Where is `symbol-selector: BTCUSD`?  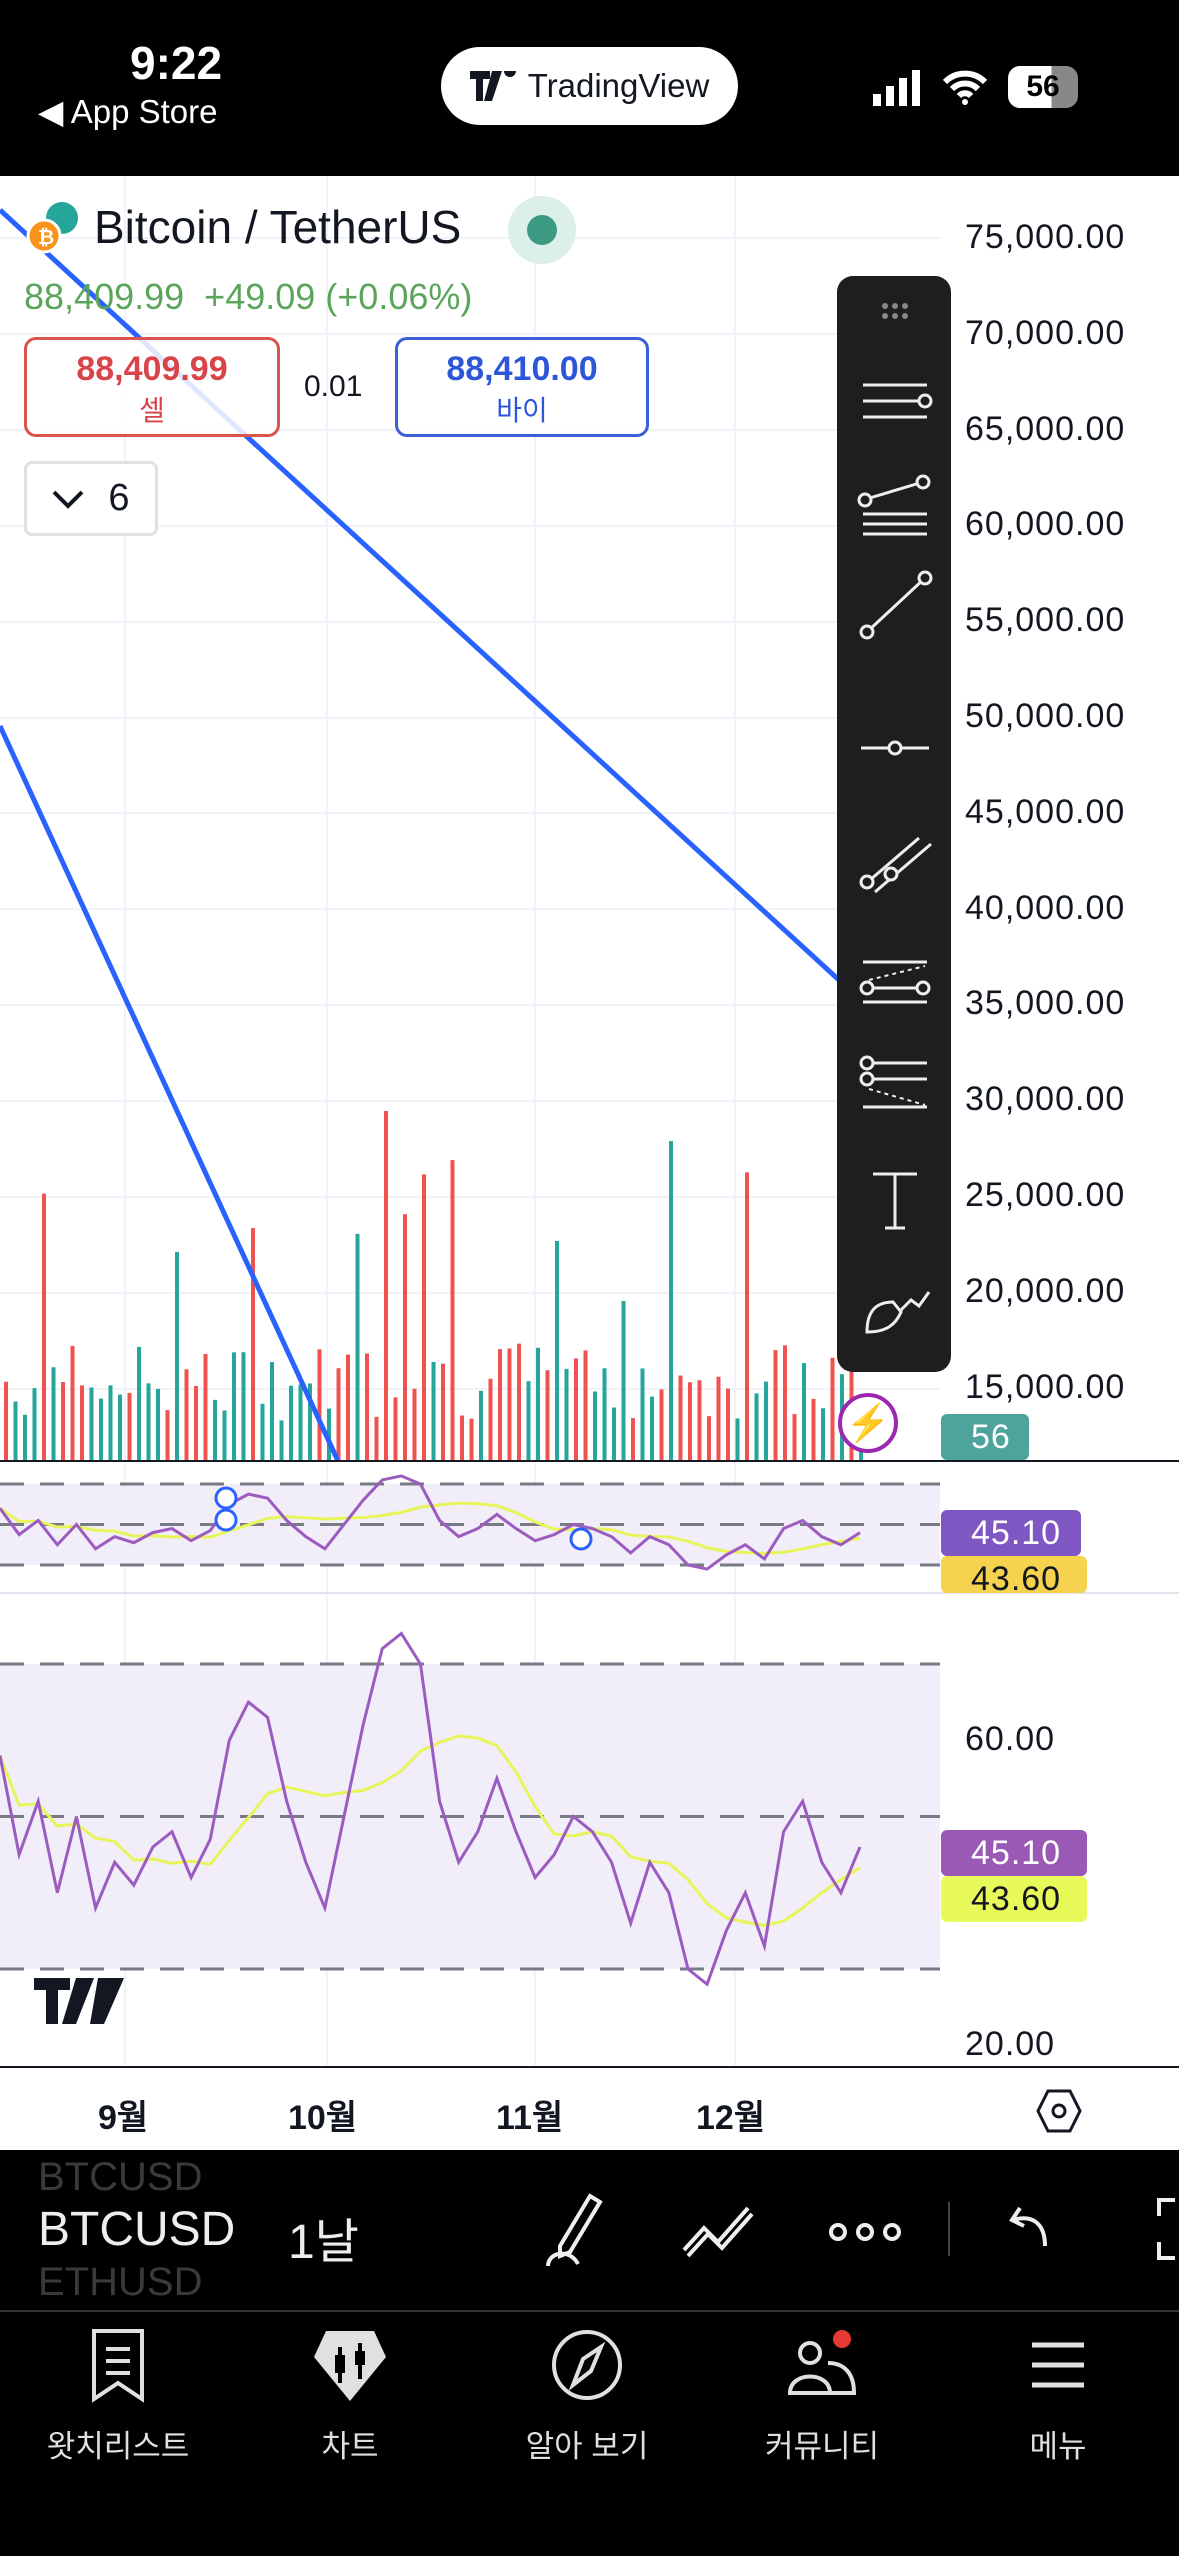
symbol-selector: BTCUSD is located at coordinates (136, 2229).